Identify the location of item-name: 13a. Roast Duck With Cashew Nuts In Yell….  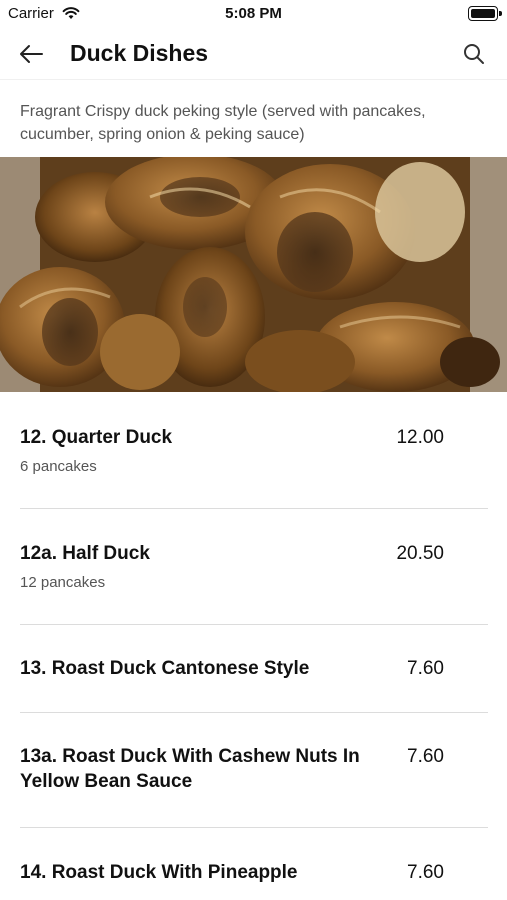
(190, 769).